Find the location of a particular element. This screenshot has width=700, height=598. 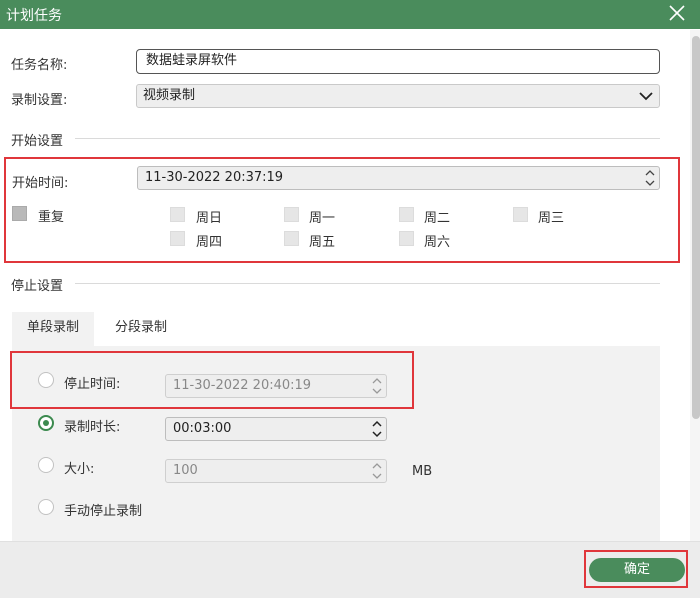

vertical-scrollbar is located at coordinates (695, 285).